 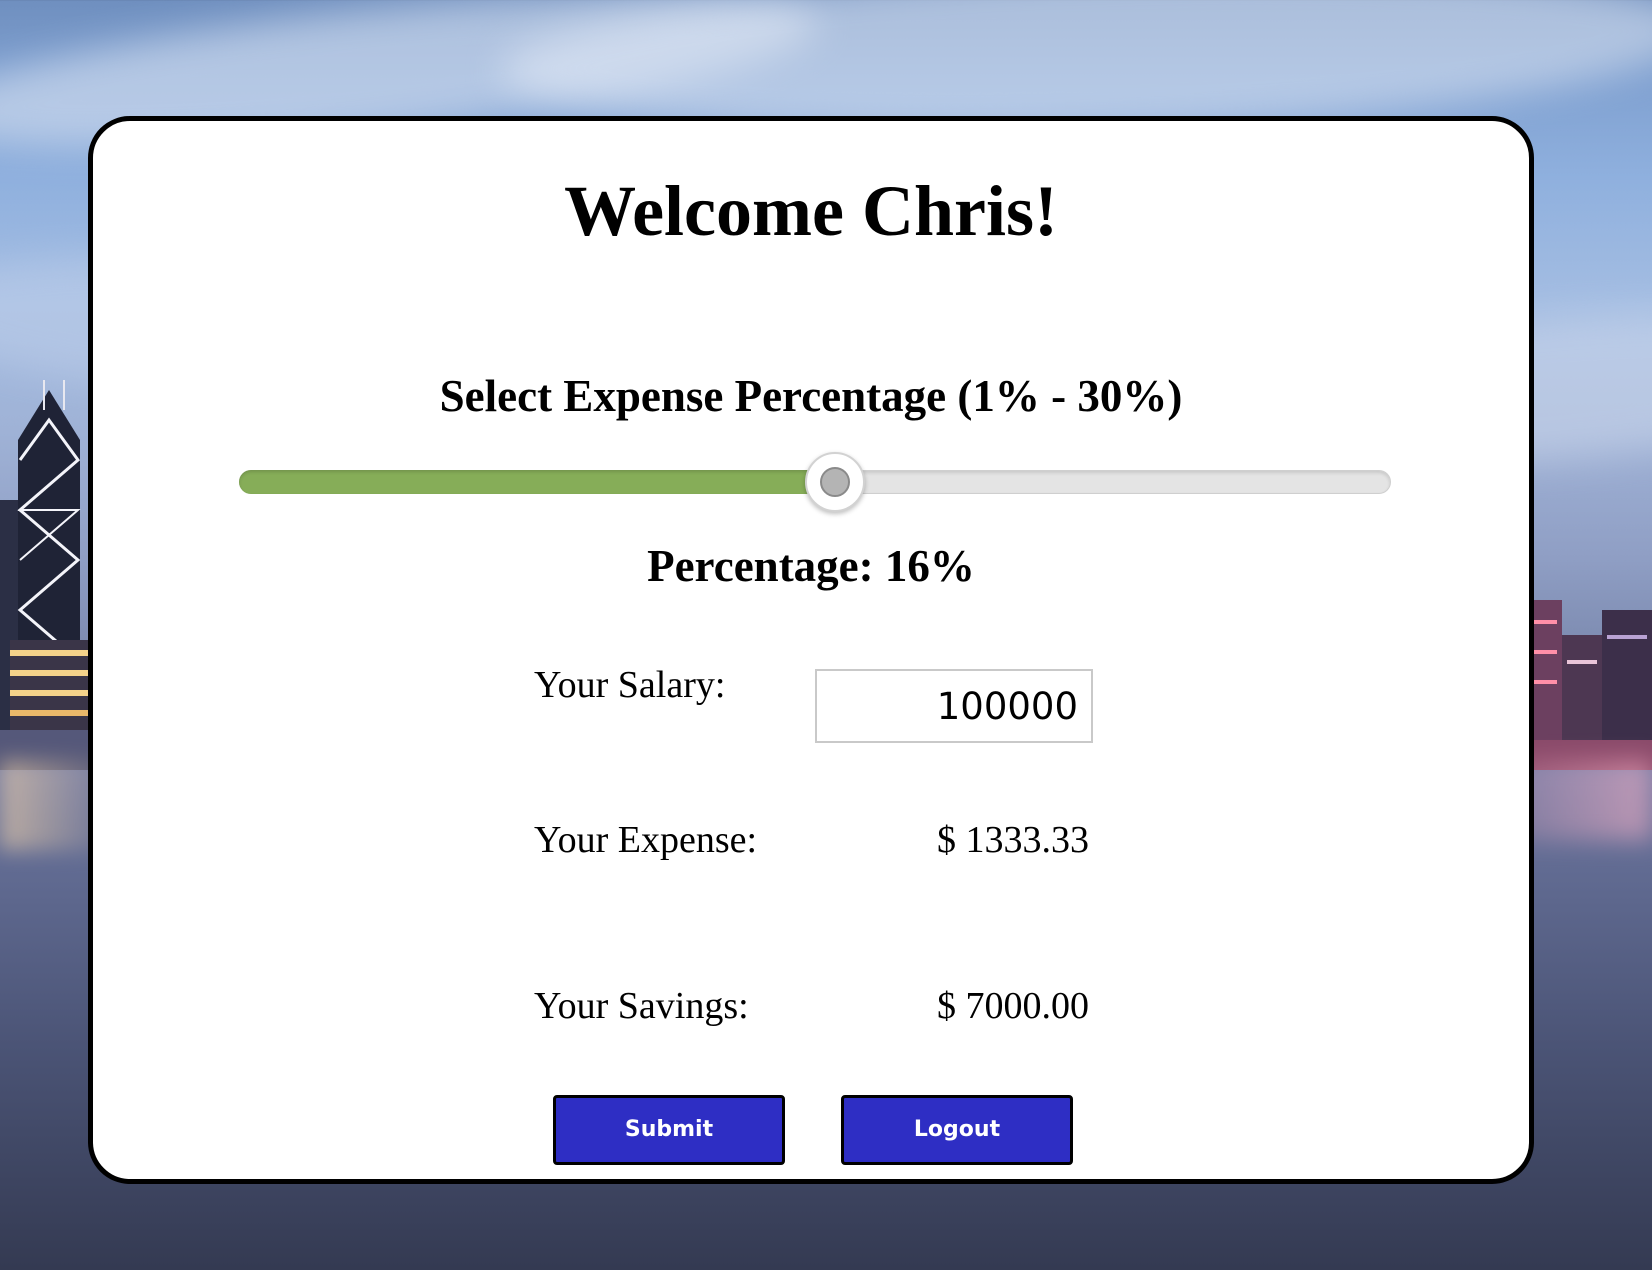 What do you see at coordinates (646, 840) in the screenshot?
I see `expense-label: Your Expense:` at bounding box center [646, 840].